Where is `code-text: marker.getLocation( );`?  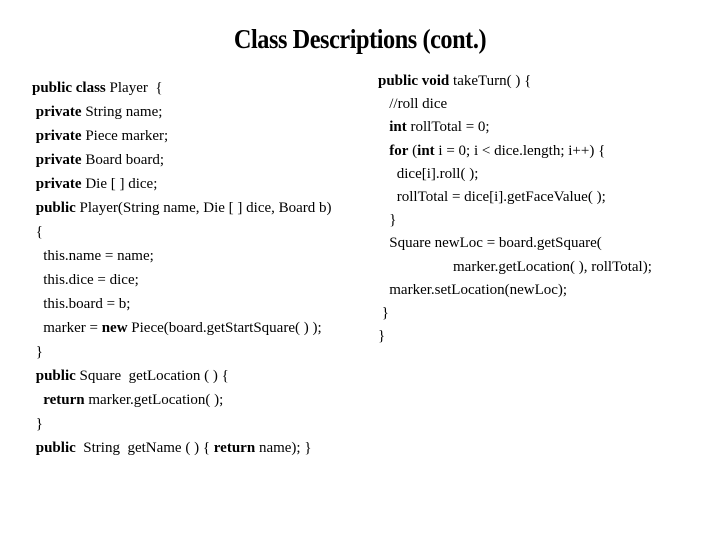 code-text: marker.getLocation( ); is located at coordinates (154, 400).